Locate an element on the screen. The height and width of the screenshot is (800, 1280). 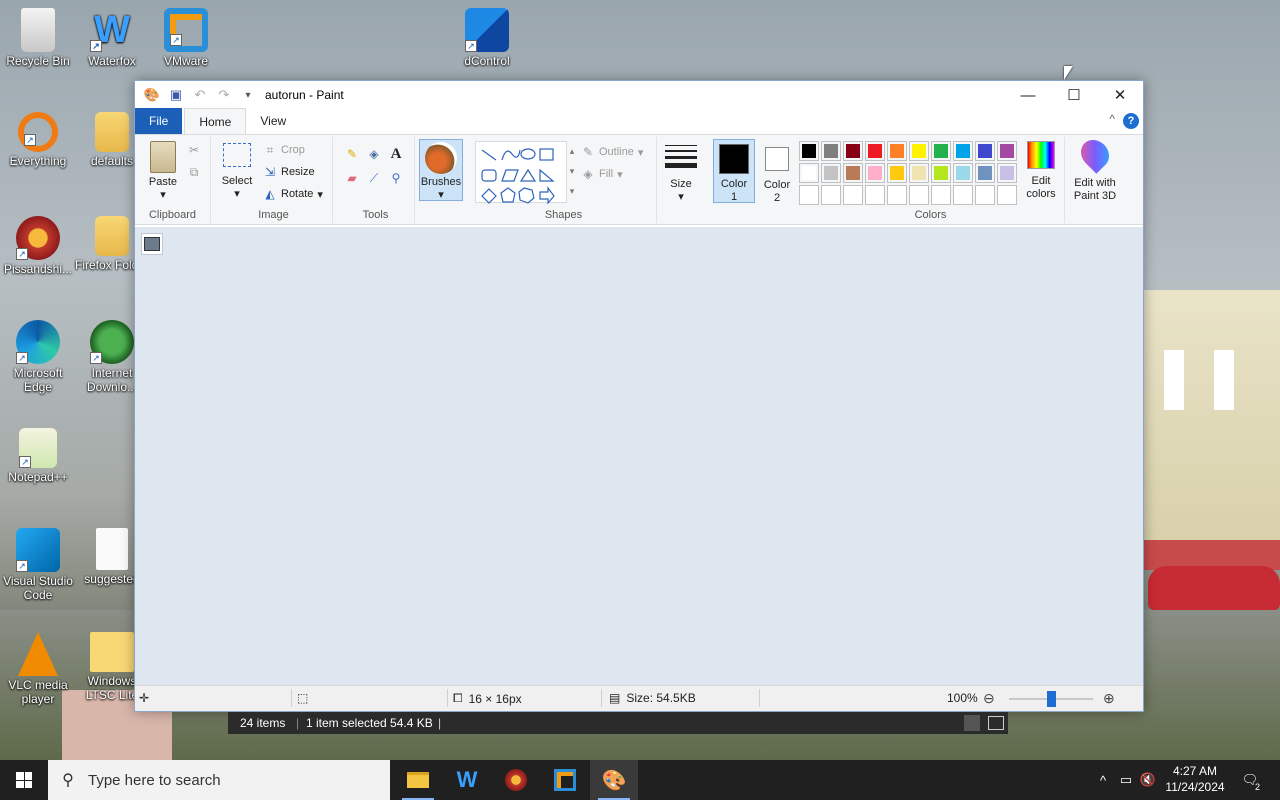
rotate-button: ◭ Rotate ▾ is located at coordinates (293, 194).